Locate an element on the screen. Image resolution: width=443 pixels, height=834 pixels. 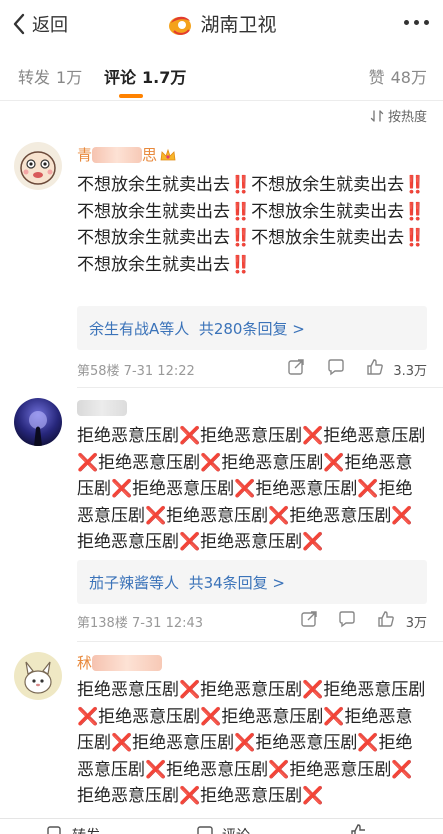
bottom-action-bar: 转发 评论 is located at coordinates (221, 826).